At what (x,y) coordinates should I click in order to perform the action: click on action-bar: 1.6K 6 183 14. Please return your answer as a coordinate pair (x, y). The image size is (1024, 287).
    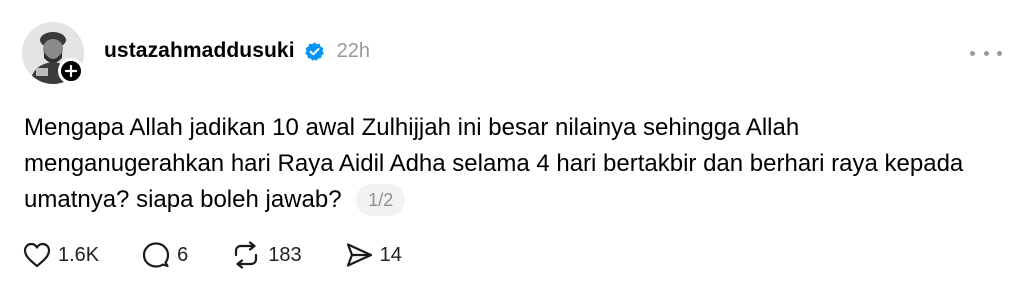
    Looking at the image, I should click on (233, 255).